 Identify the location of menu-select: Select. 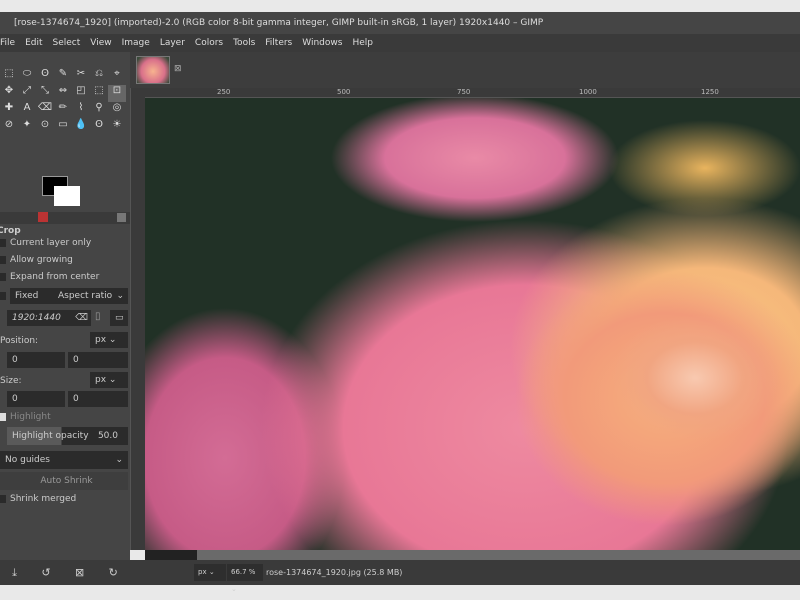
(67, 43).